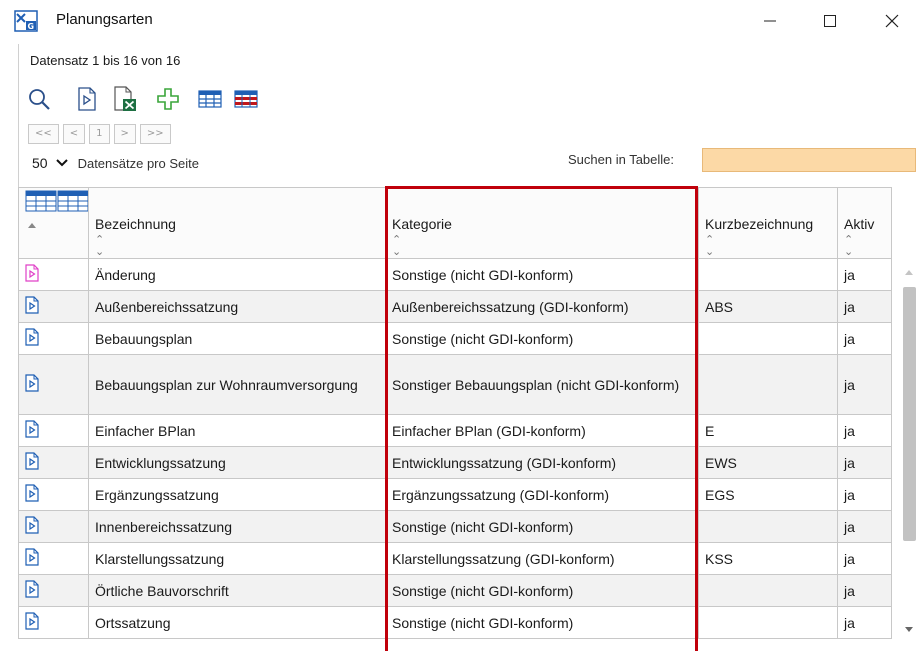 The width and height of the screenshot is (924, 651). What do you see at coordinates (237, 462) in the screenshot?
I see `cell-bezeichnung: Entwicklungssatzung` at bounding box center [237, 462].